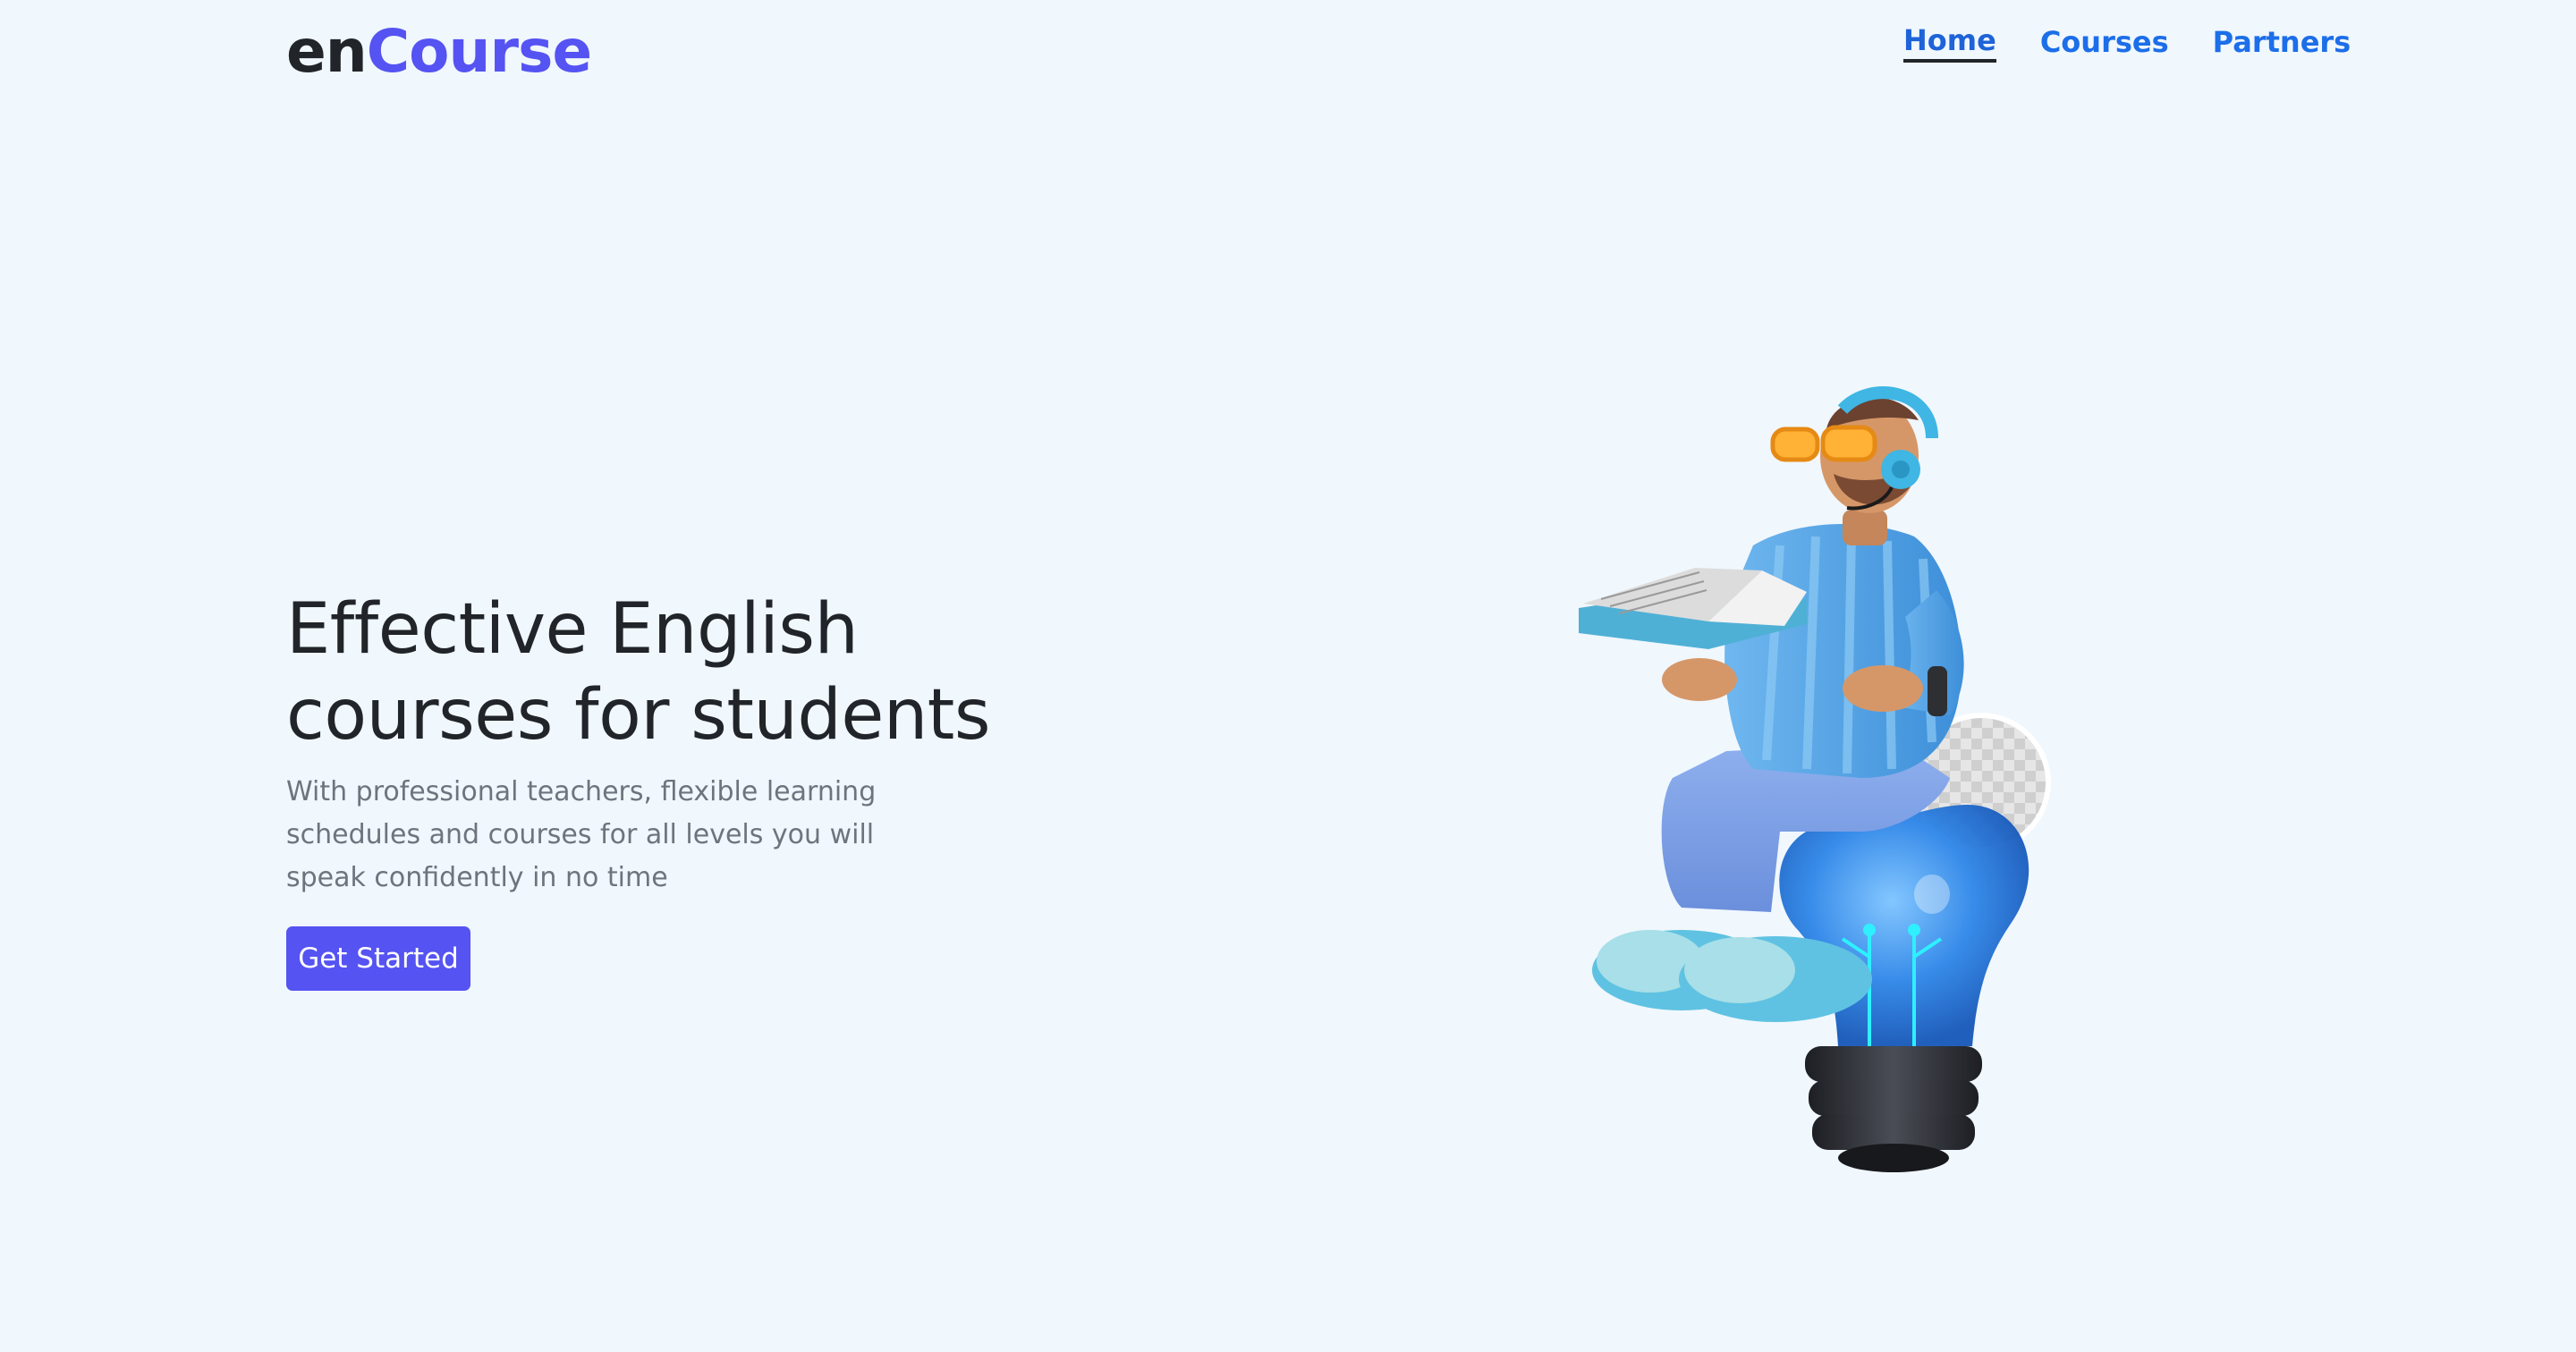  What do you see at coordinates (688, 672) in the screenshot?
I see `hero-title: Effective English courses for students` at bounding box center [688, 672].